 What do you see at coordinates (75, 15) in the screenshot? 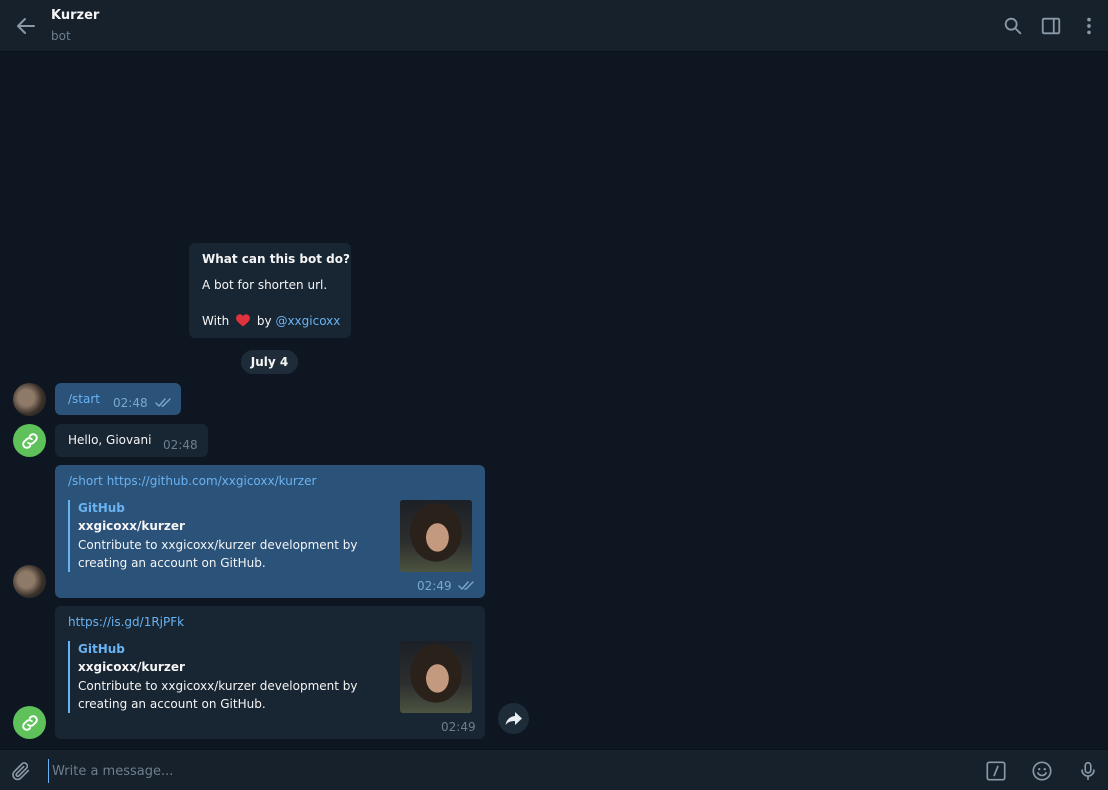
I see `chat-title: Kurzer` at bounding box center [75, 15].